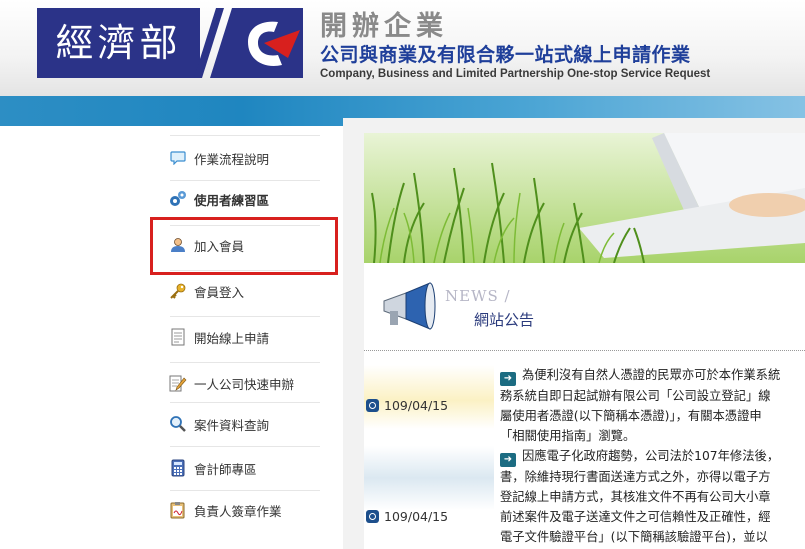 Image resolution: width=805 pixels, height=549 pixels. Describe the element at coordinates (634, 537) in the screenshot. I see `news-line: 電子文件驗證平台」(以下簡稱該驗證平台)，並以` at that location.